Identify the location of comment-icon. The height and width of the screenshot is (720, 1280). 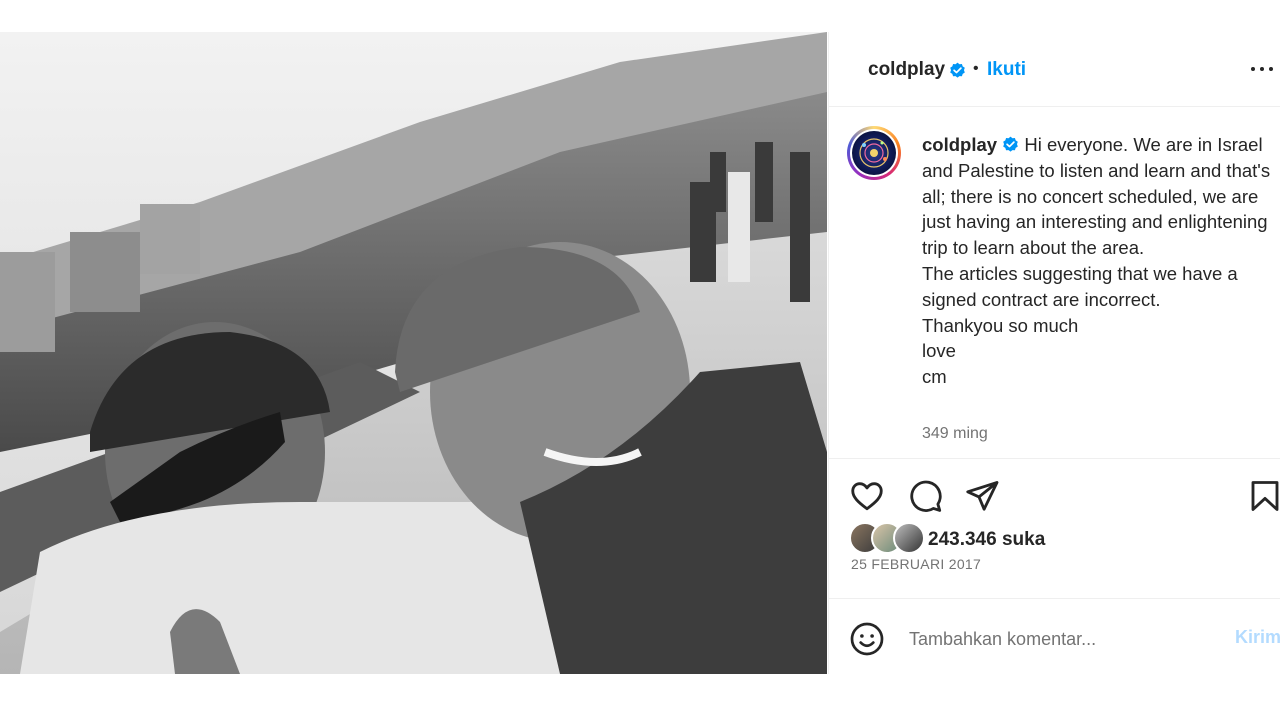
(925, 496).